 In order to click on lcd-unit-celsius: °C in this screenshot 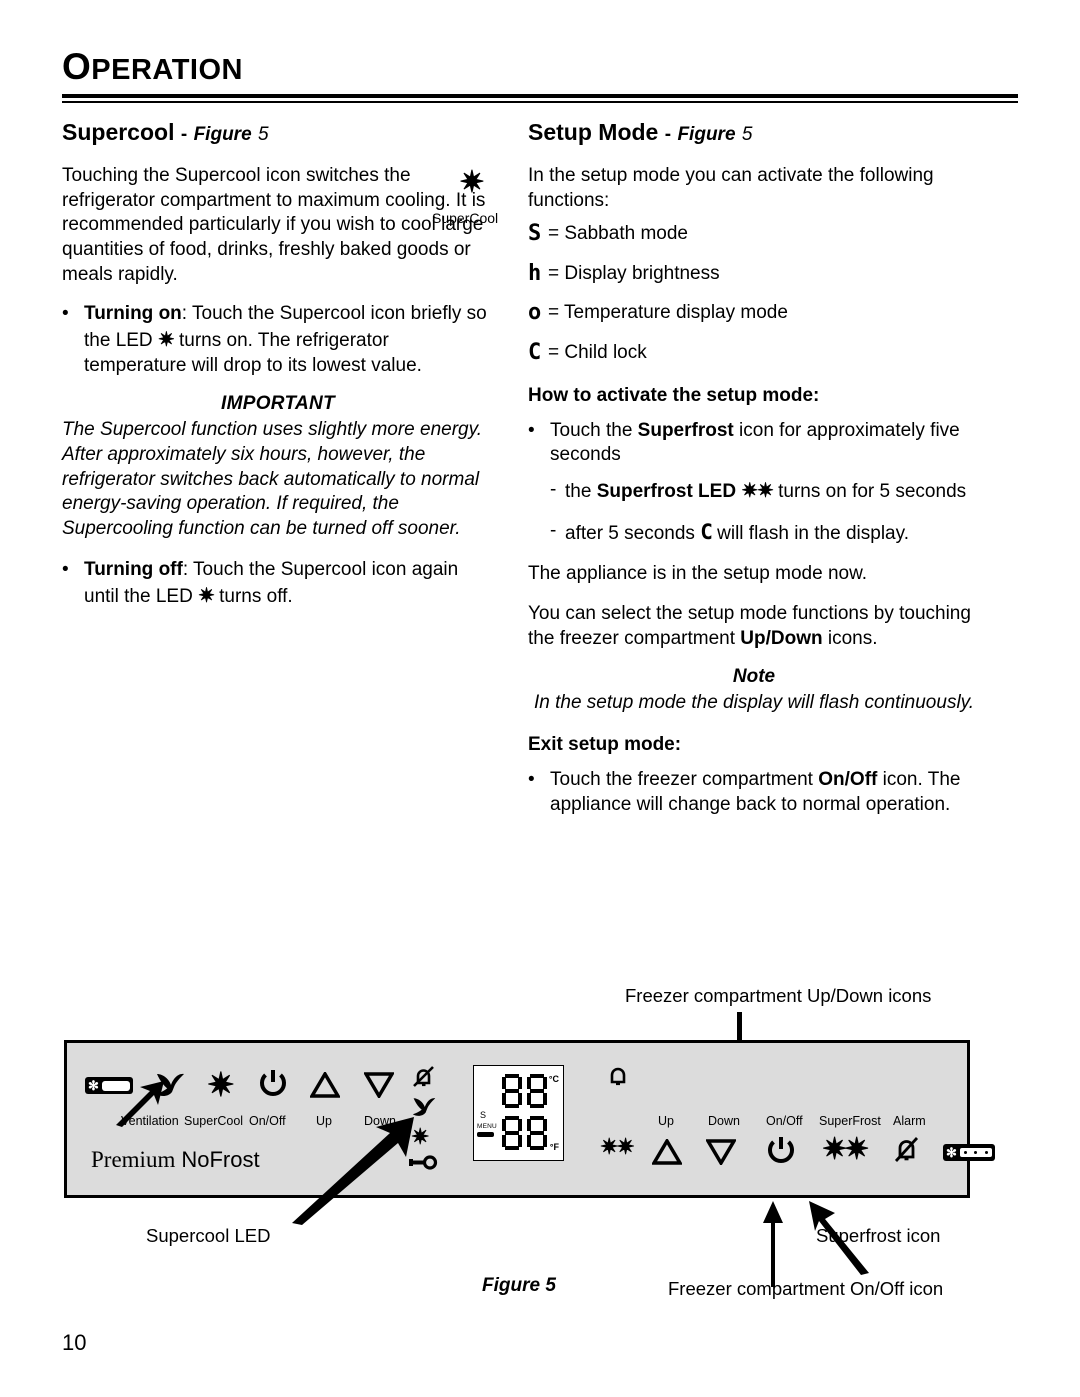, I will do `click(553, 1079)`.